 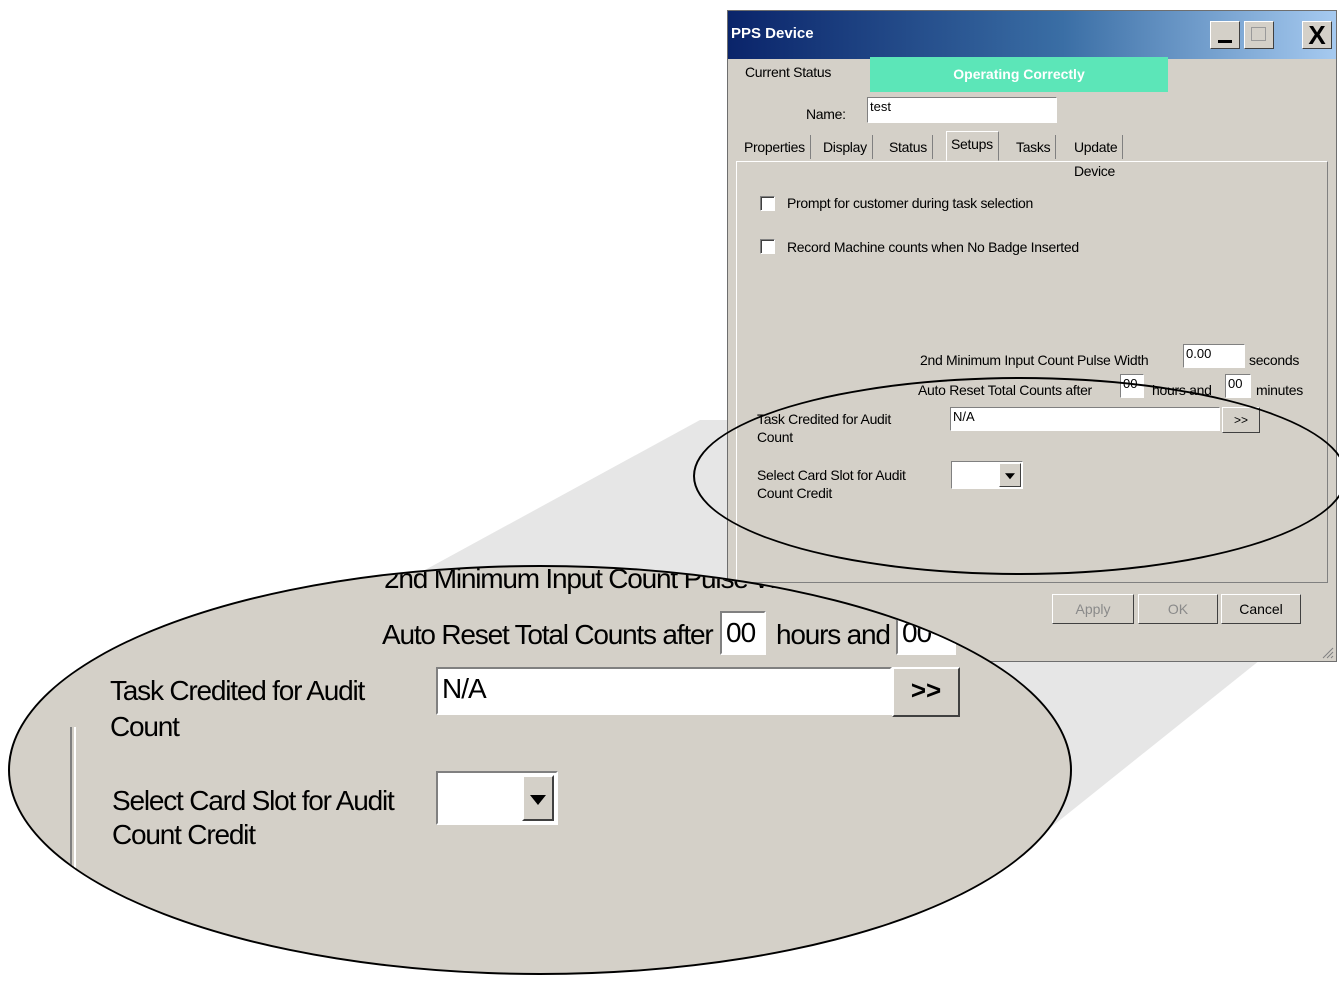 I want to click on window-title: PPS Device, so click(x=772, y=33).